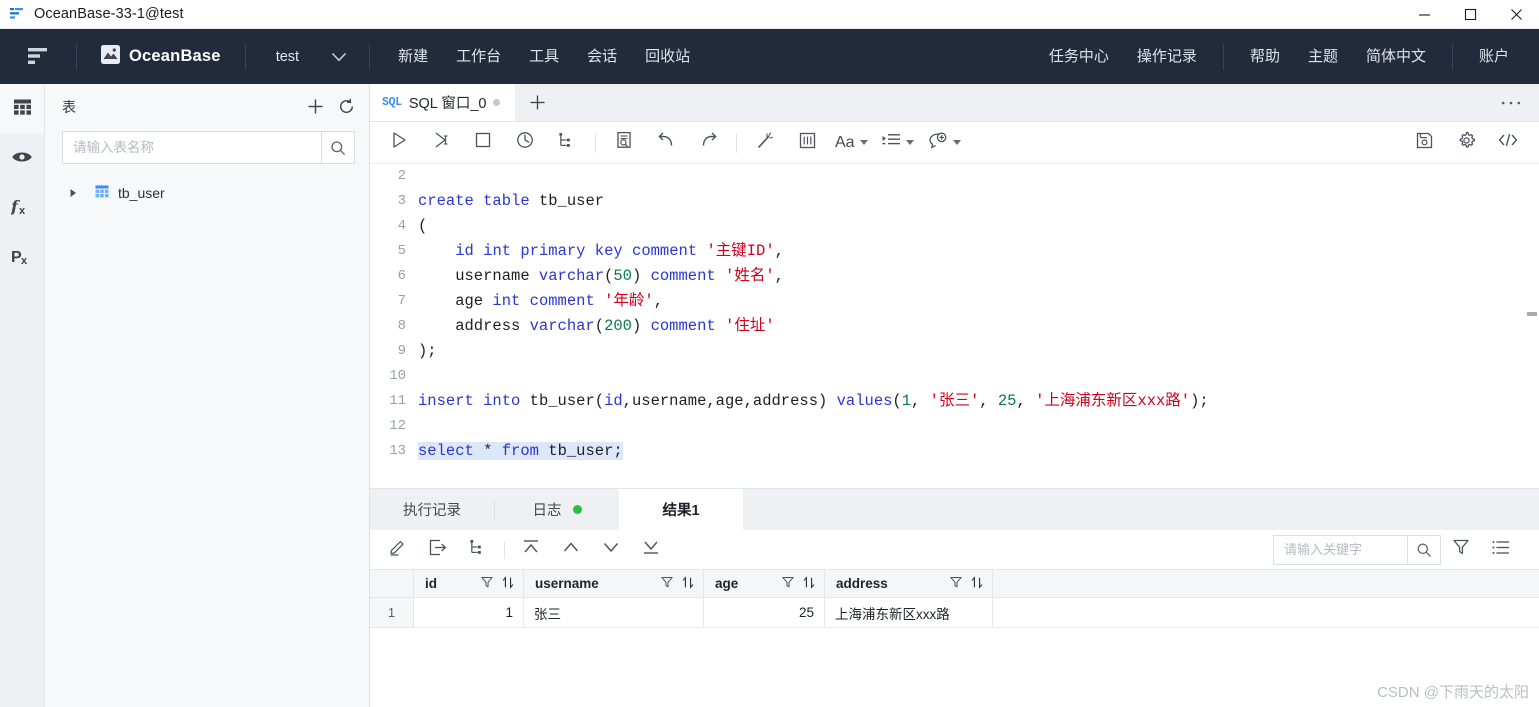  I want to click on triangle-right-icon, so click(73, 193).